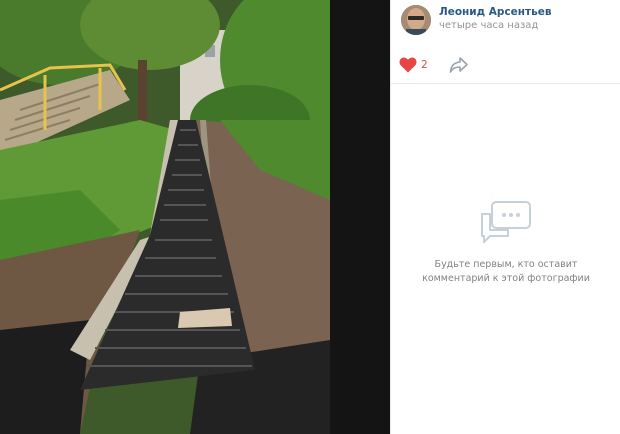 This screenshot has height=434, width=620. I want to click on avatar-image, so click(416, 20).